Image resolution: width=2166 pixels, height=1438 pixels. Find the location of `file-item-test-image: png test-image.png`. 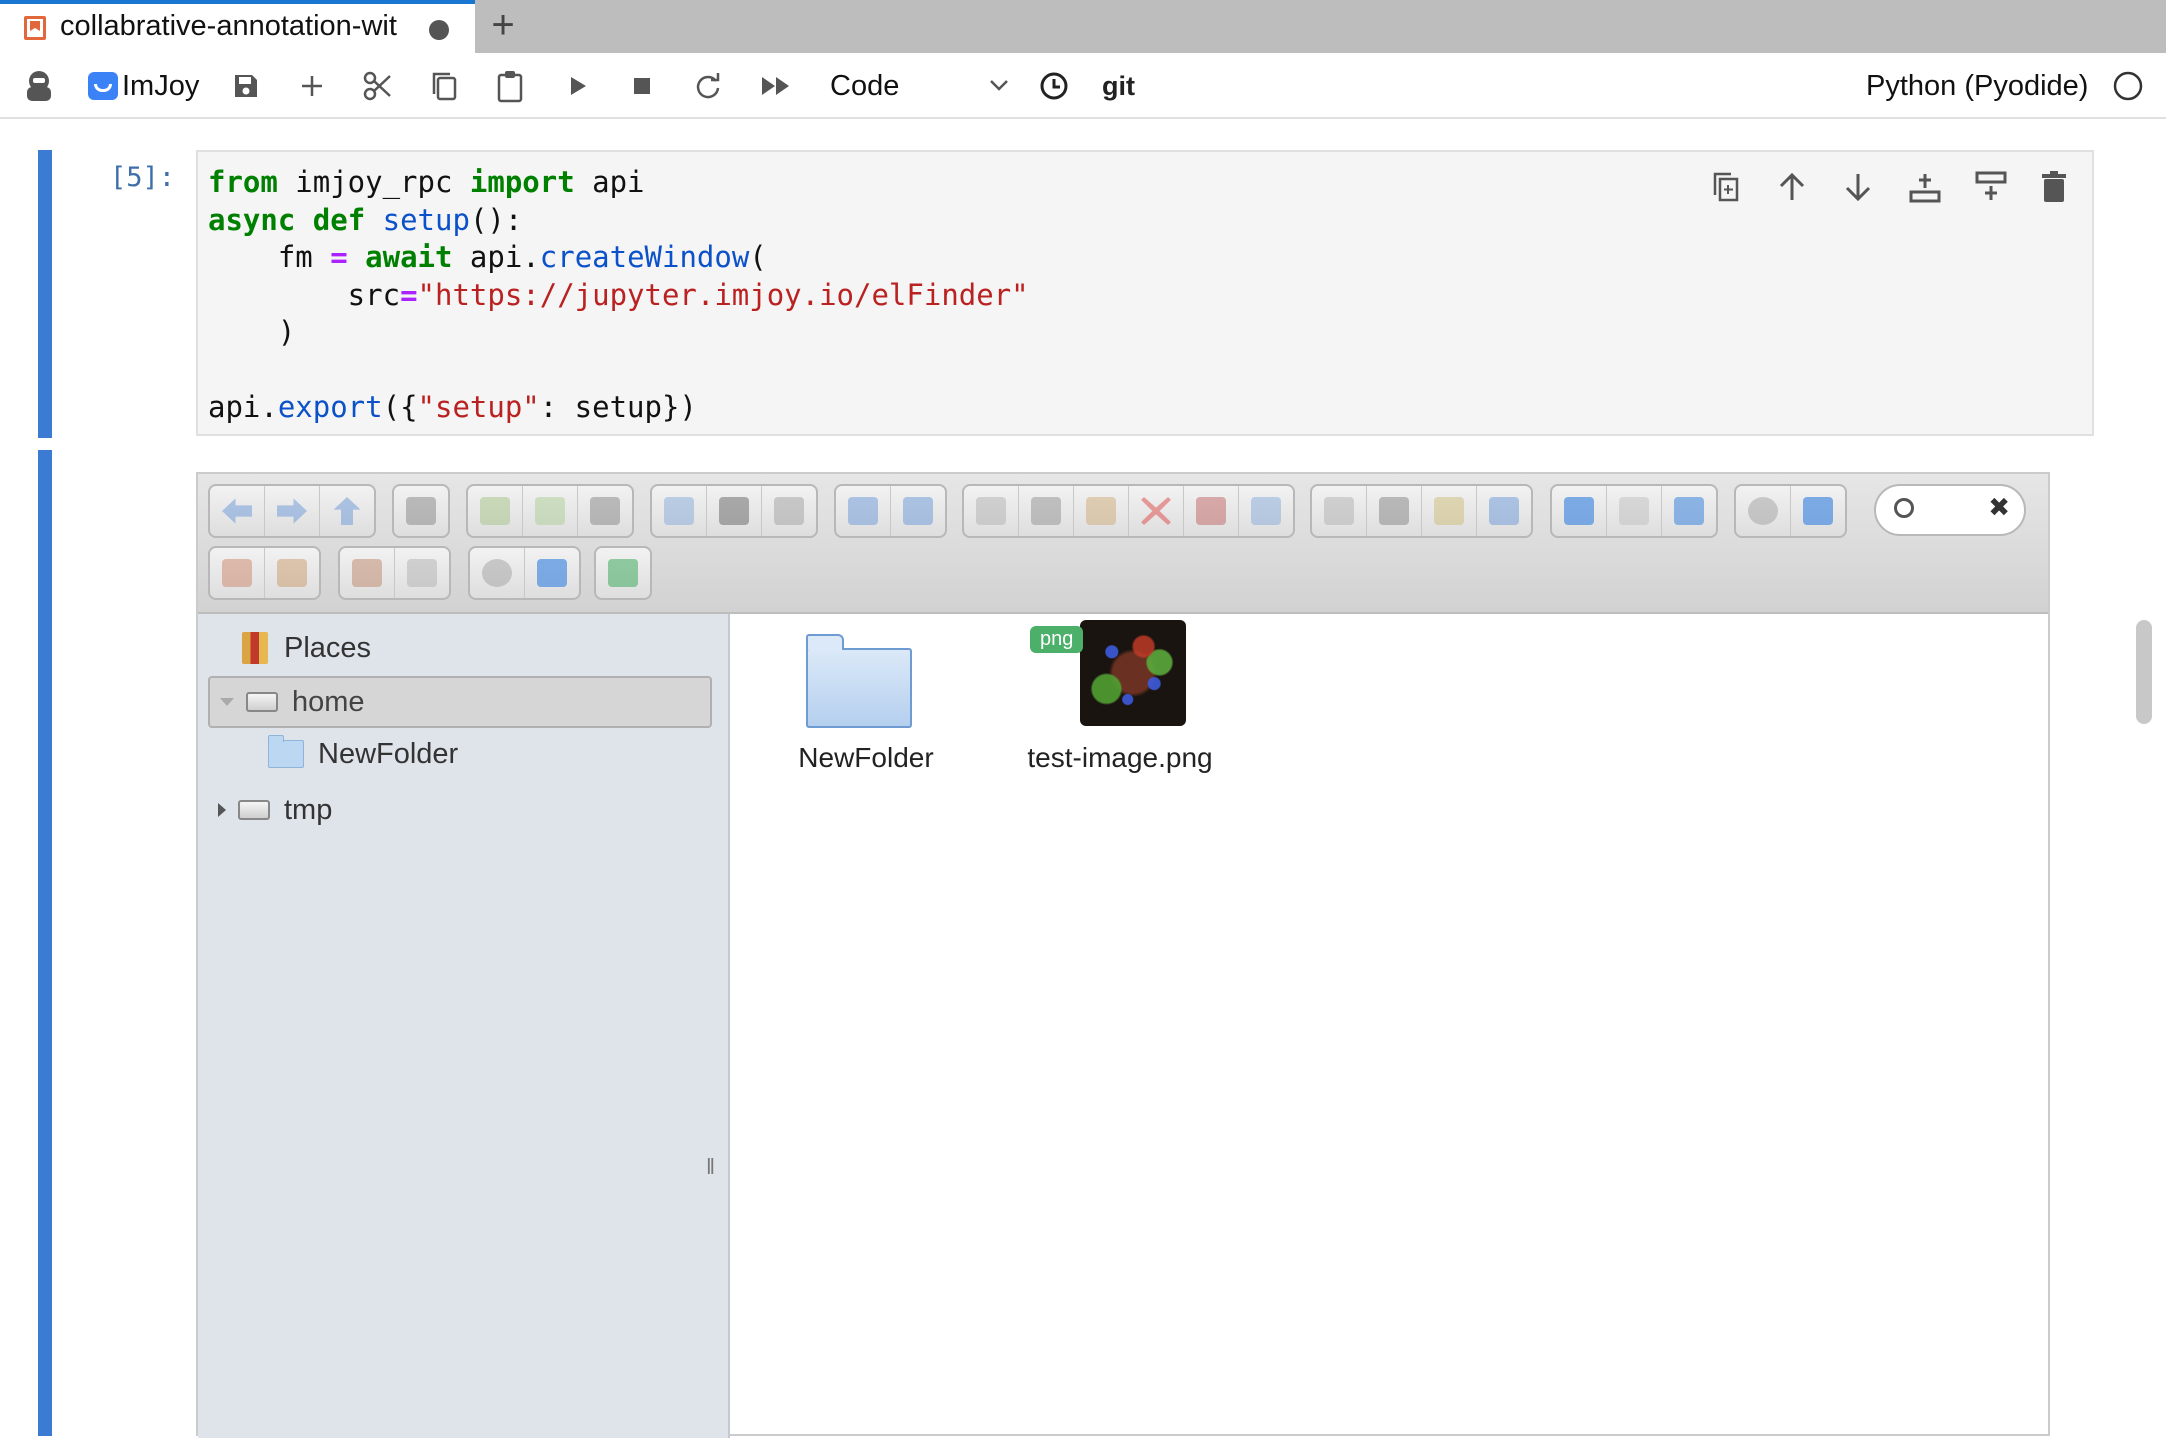

file-item-test-image: png test-image.png is located at coordinates (1120, 714).